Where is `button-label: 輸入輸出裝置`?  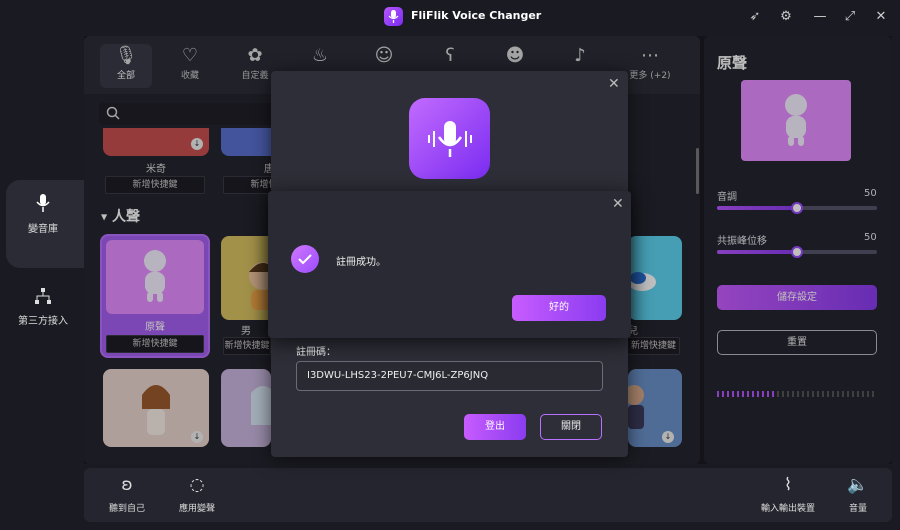 button-label: 輸入輸出裝置 is located at coordinates (787, 509).